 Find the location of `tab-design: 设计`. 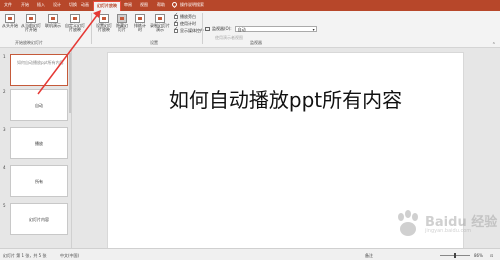

tab-design: 设计 is located at coordinates (57, 4).